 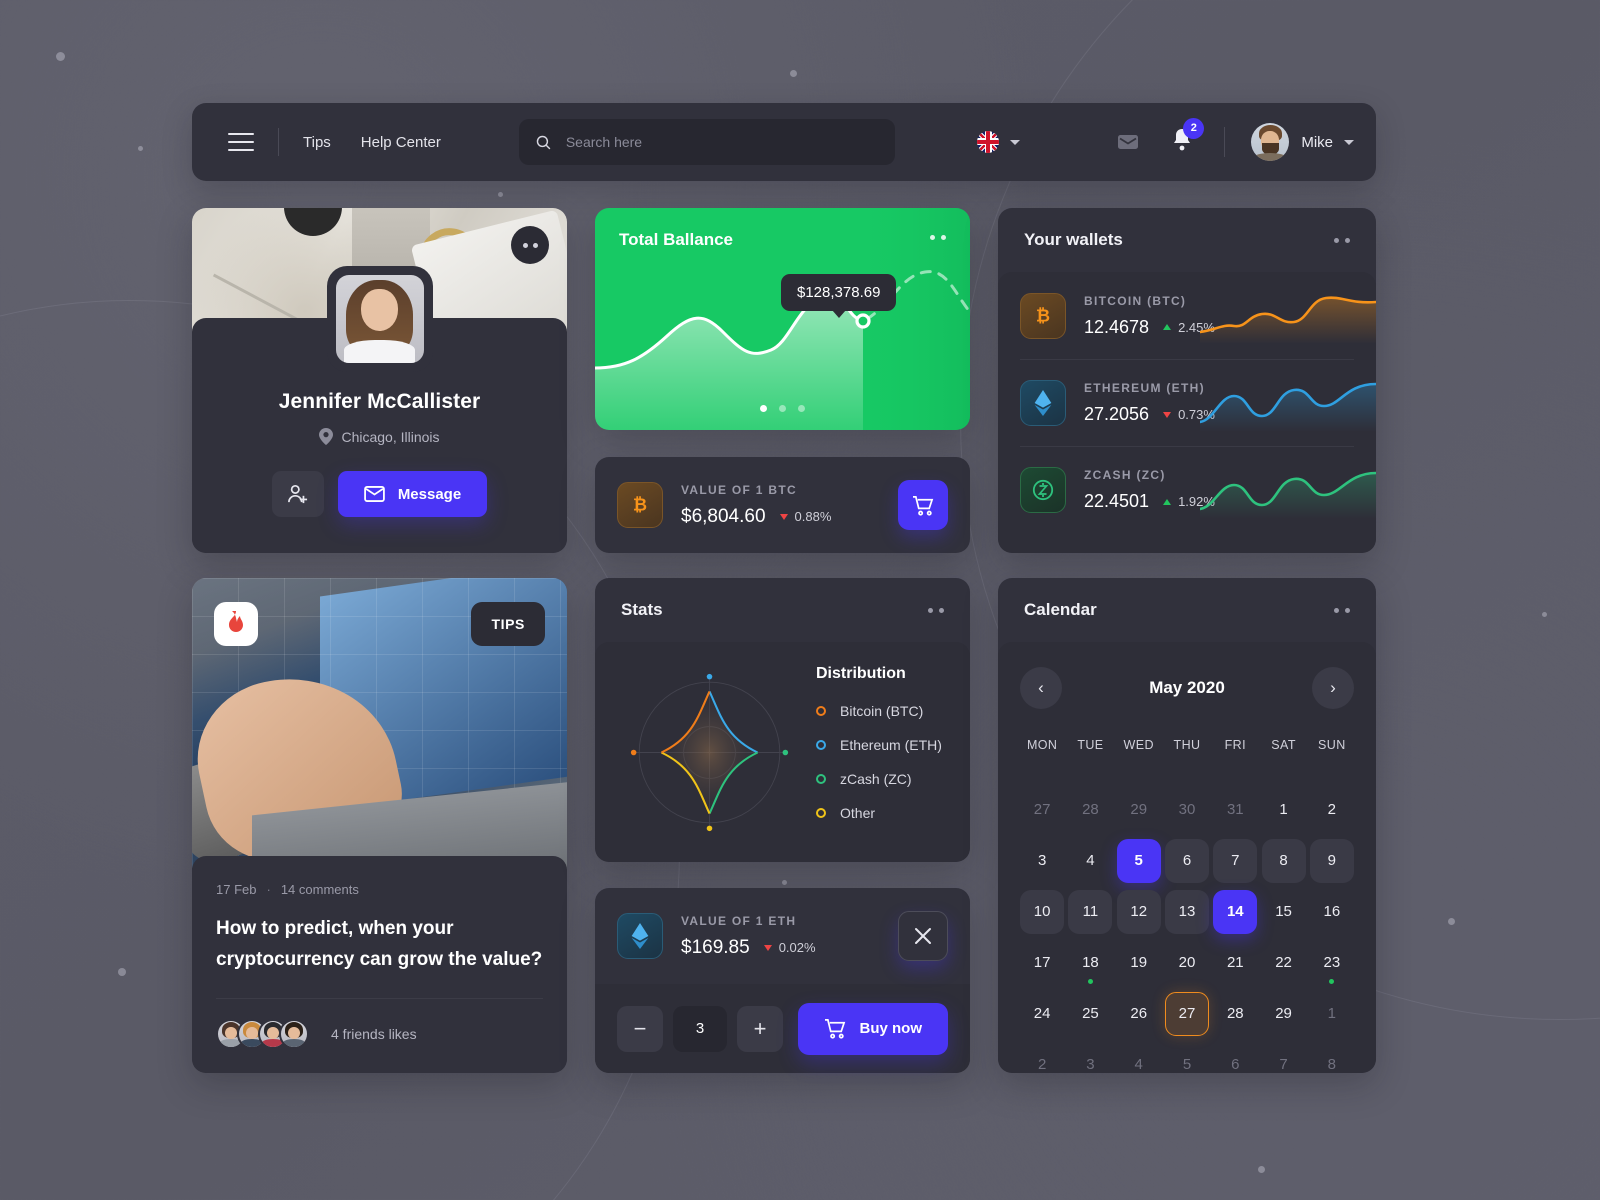 I want to click on calendar-day: 23, so click(x=1332, y=962).